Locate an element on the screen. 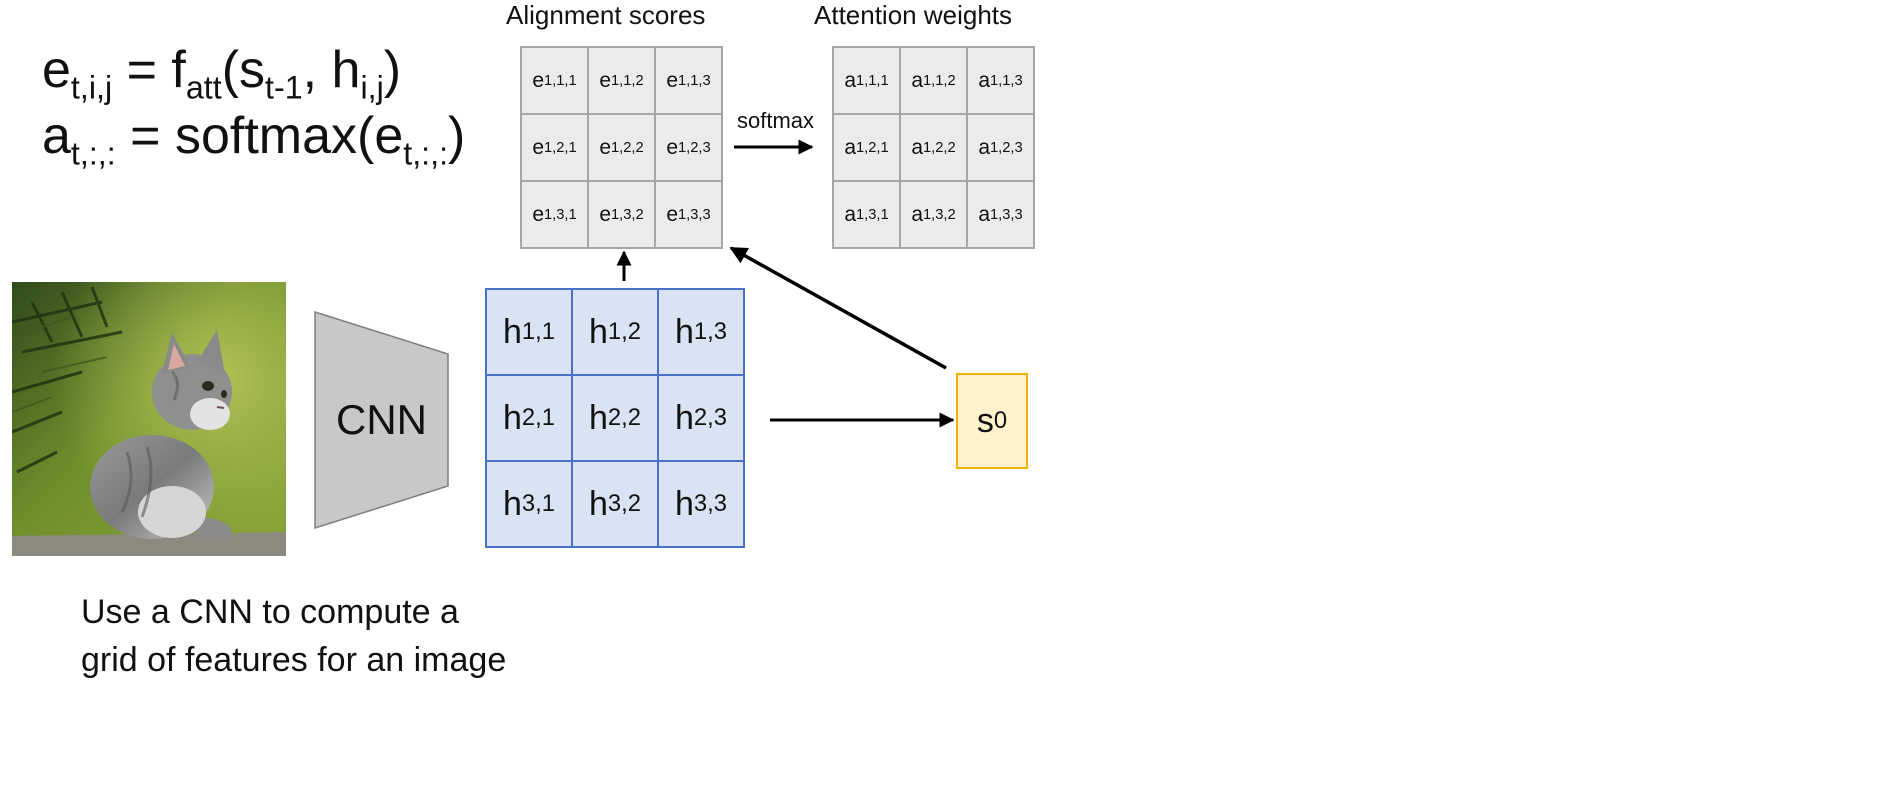 This screenshot has height=798, width=1893. state-to-scores-arrow is located at coordinates (838, 308).